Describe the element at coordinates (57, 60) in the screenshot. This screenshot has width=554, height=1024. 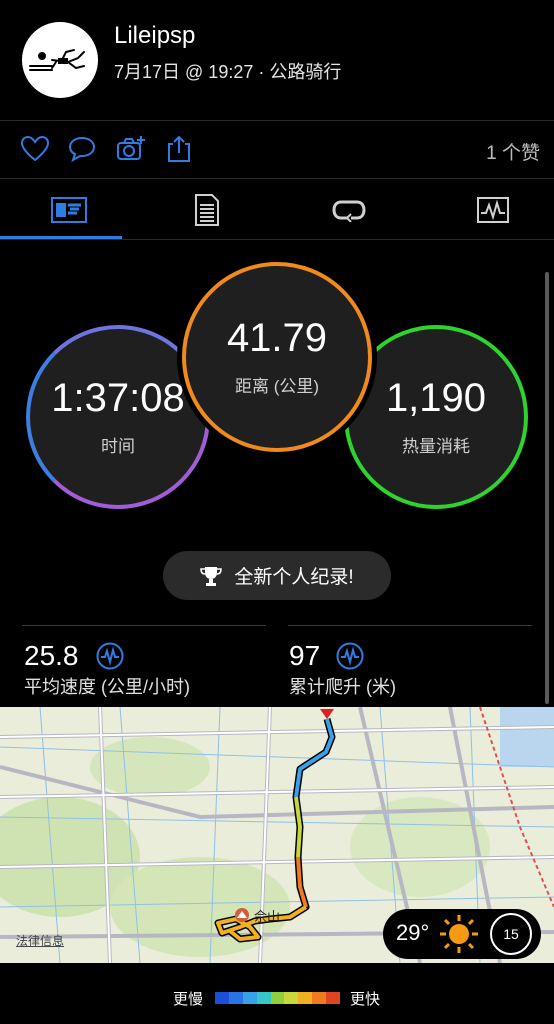
I see `cyclist-avatar-icon` at that location.